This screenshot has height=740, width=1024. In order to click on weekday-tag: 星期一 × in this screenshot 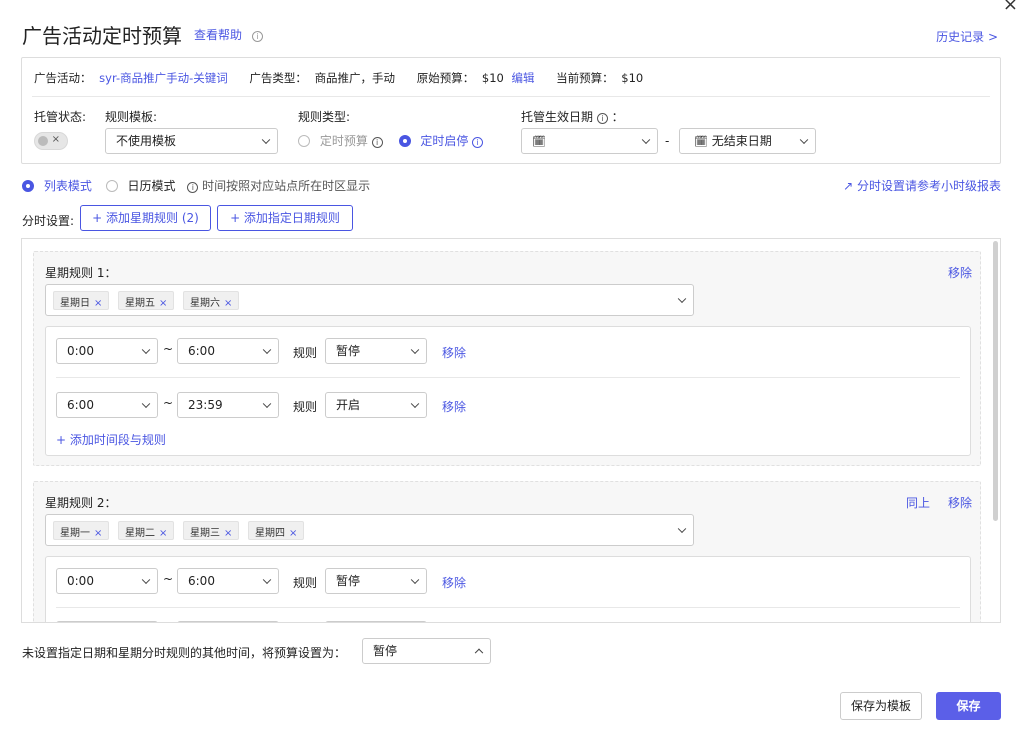, I will do `click(81, 530)`.